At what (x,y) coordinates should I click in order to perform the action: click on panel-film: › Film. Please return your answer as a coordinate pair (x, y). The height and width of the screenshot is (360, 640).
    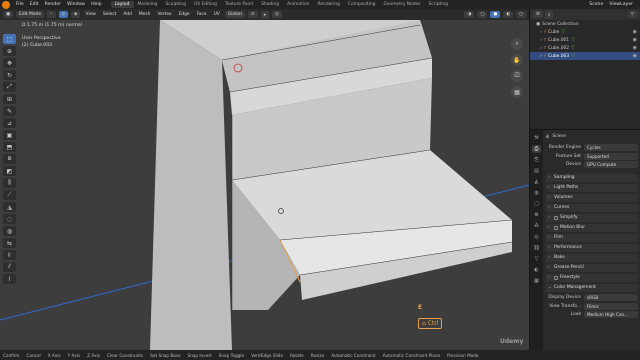
    Looking at the image, I should click on (592, 237).